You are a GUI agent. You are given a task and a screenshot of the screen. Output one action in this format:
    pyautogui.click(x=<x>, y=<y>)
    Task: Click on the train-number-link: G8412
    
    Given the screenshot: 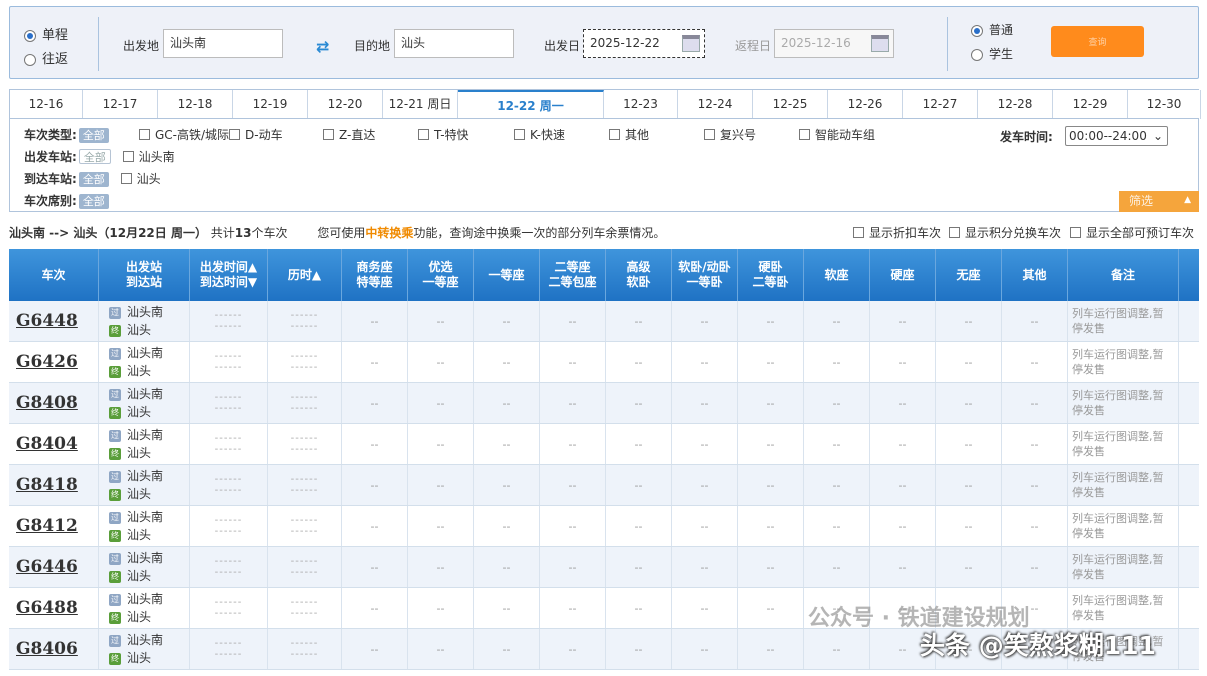 What is the action you would take?
    pyautogui.click(x=47, y=526)
    